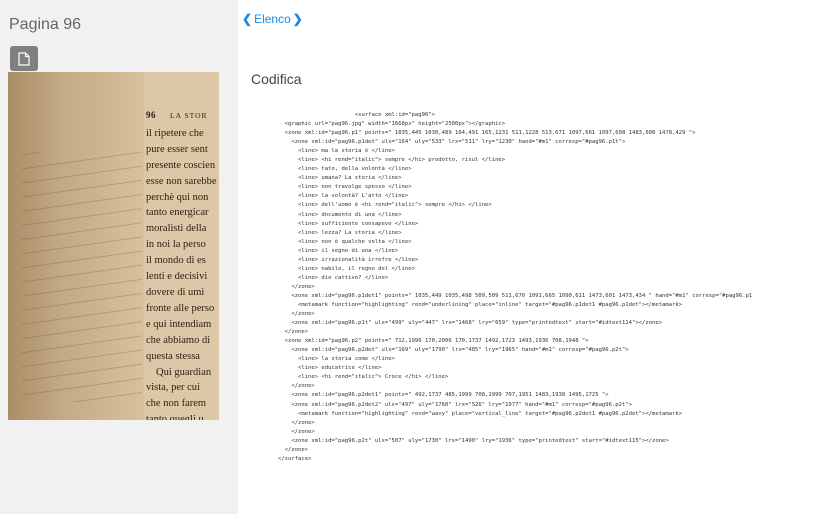  Describe the element at coordinates (45, 24) in the screenshot. I see `page-title: Pagina 96` at that location.